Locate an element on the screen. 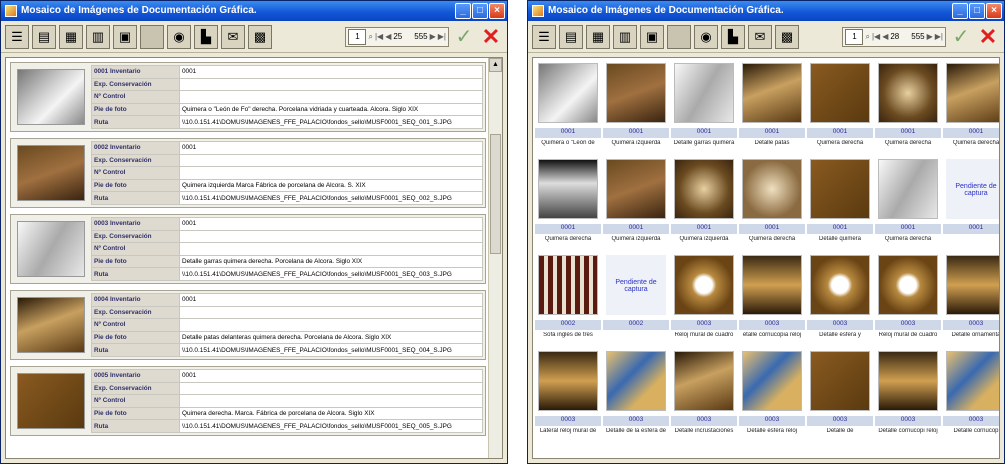  thumbnail-cell: 0003 Detalle cornucop is located at coordinates (971, 394).